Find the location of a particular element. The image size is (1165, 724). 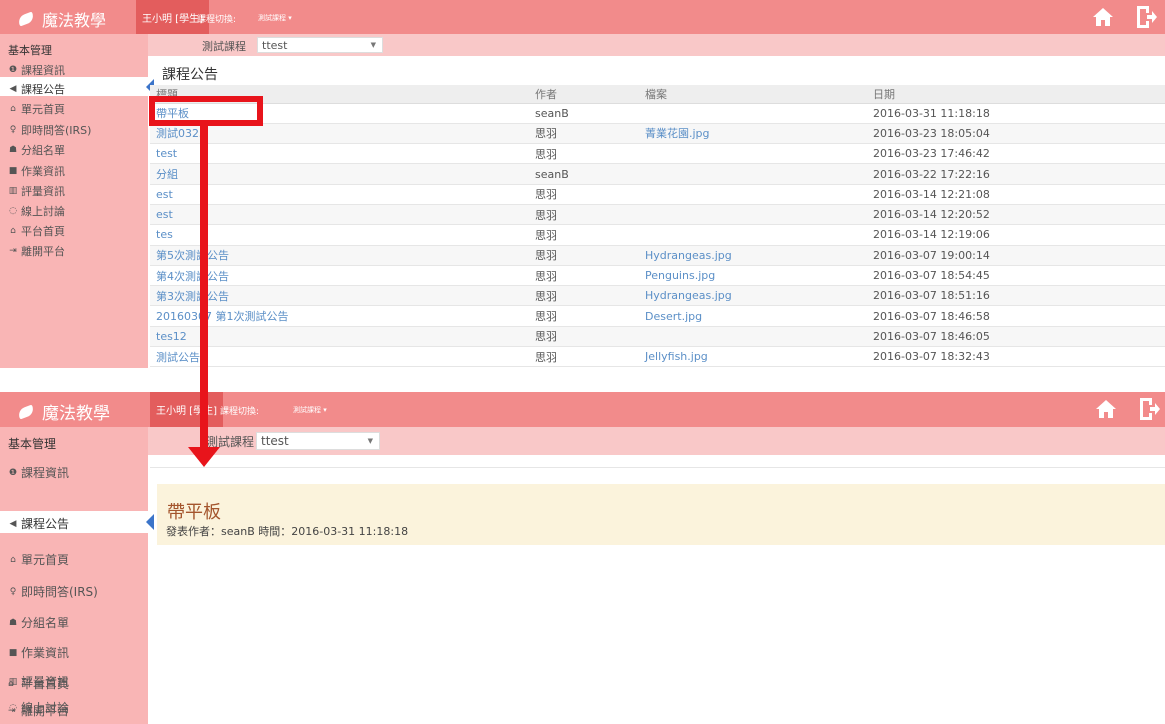

date-cell: 2016-03-31 11:18:18 is located at coordinates (1016, 113).